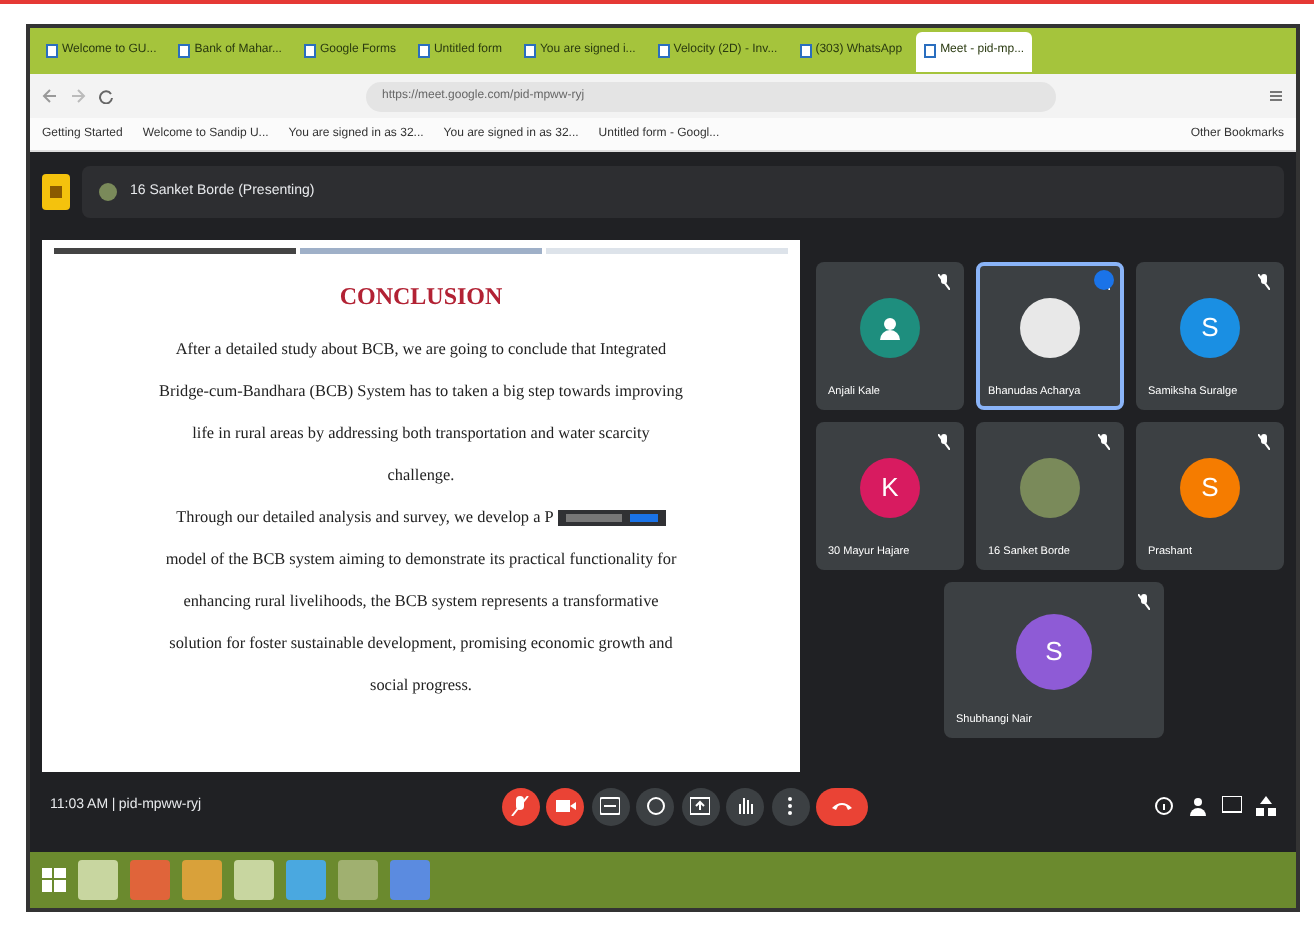 The image size is (1314, 940). Describe the element at coordinates (1232, 806) in the screenshot. I see `chat-icon` at that location.